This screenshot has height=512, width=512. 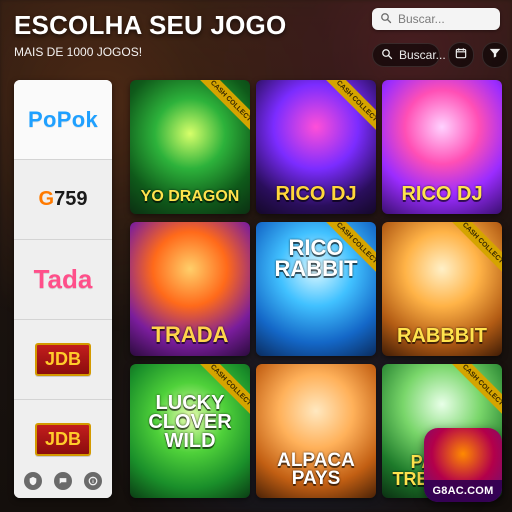 I want to click on provider-g759: G759, so click(x=63, y=200).